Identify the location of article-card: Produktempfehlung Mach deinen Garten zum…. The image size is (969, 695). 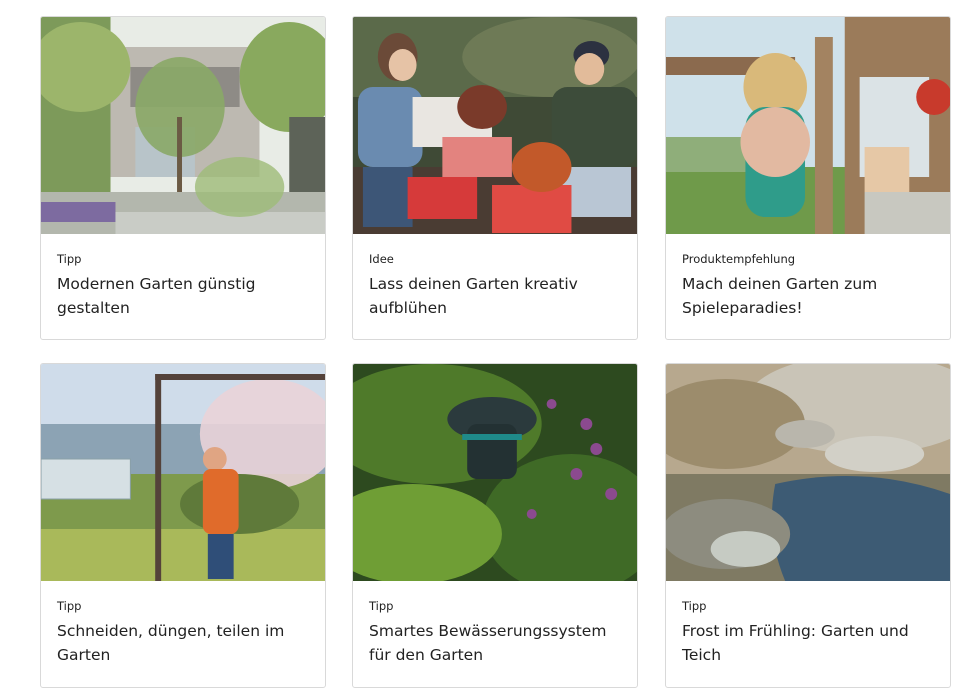
(808, 178).